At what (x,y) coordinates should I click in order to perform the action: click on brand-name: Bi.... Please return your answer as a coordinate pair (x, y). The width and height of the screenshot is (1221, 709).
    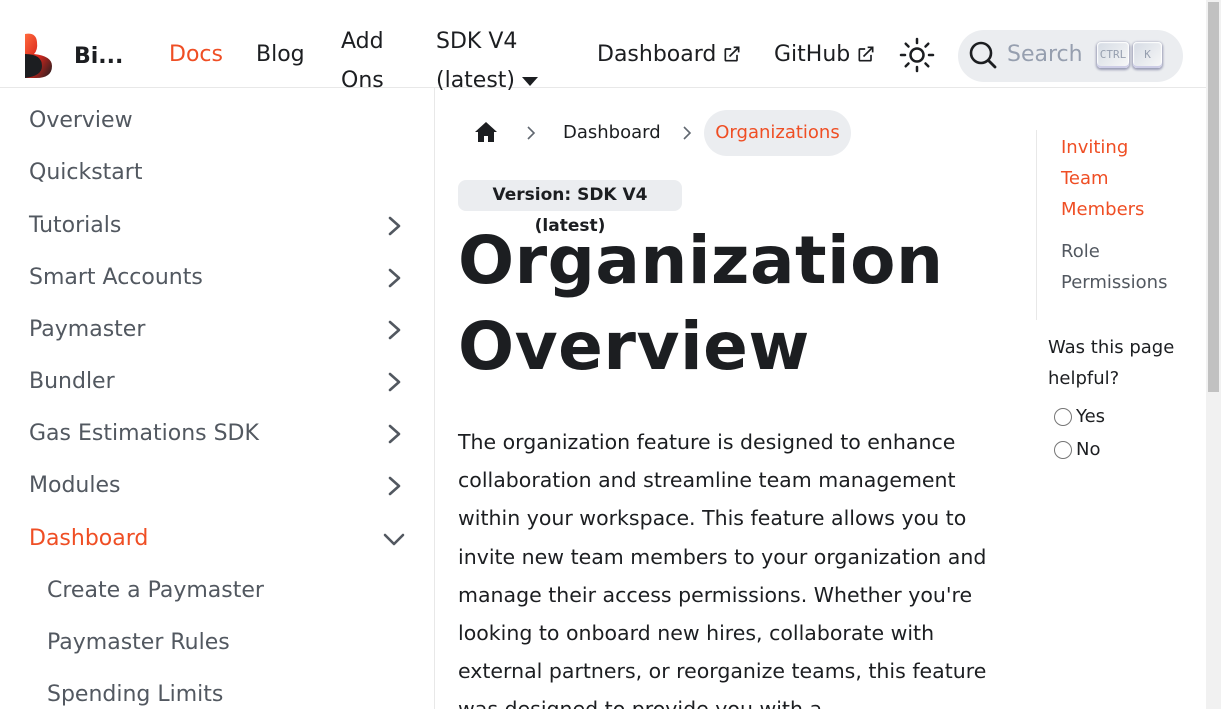
    Looking at the image, I should click on (98, 56).